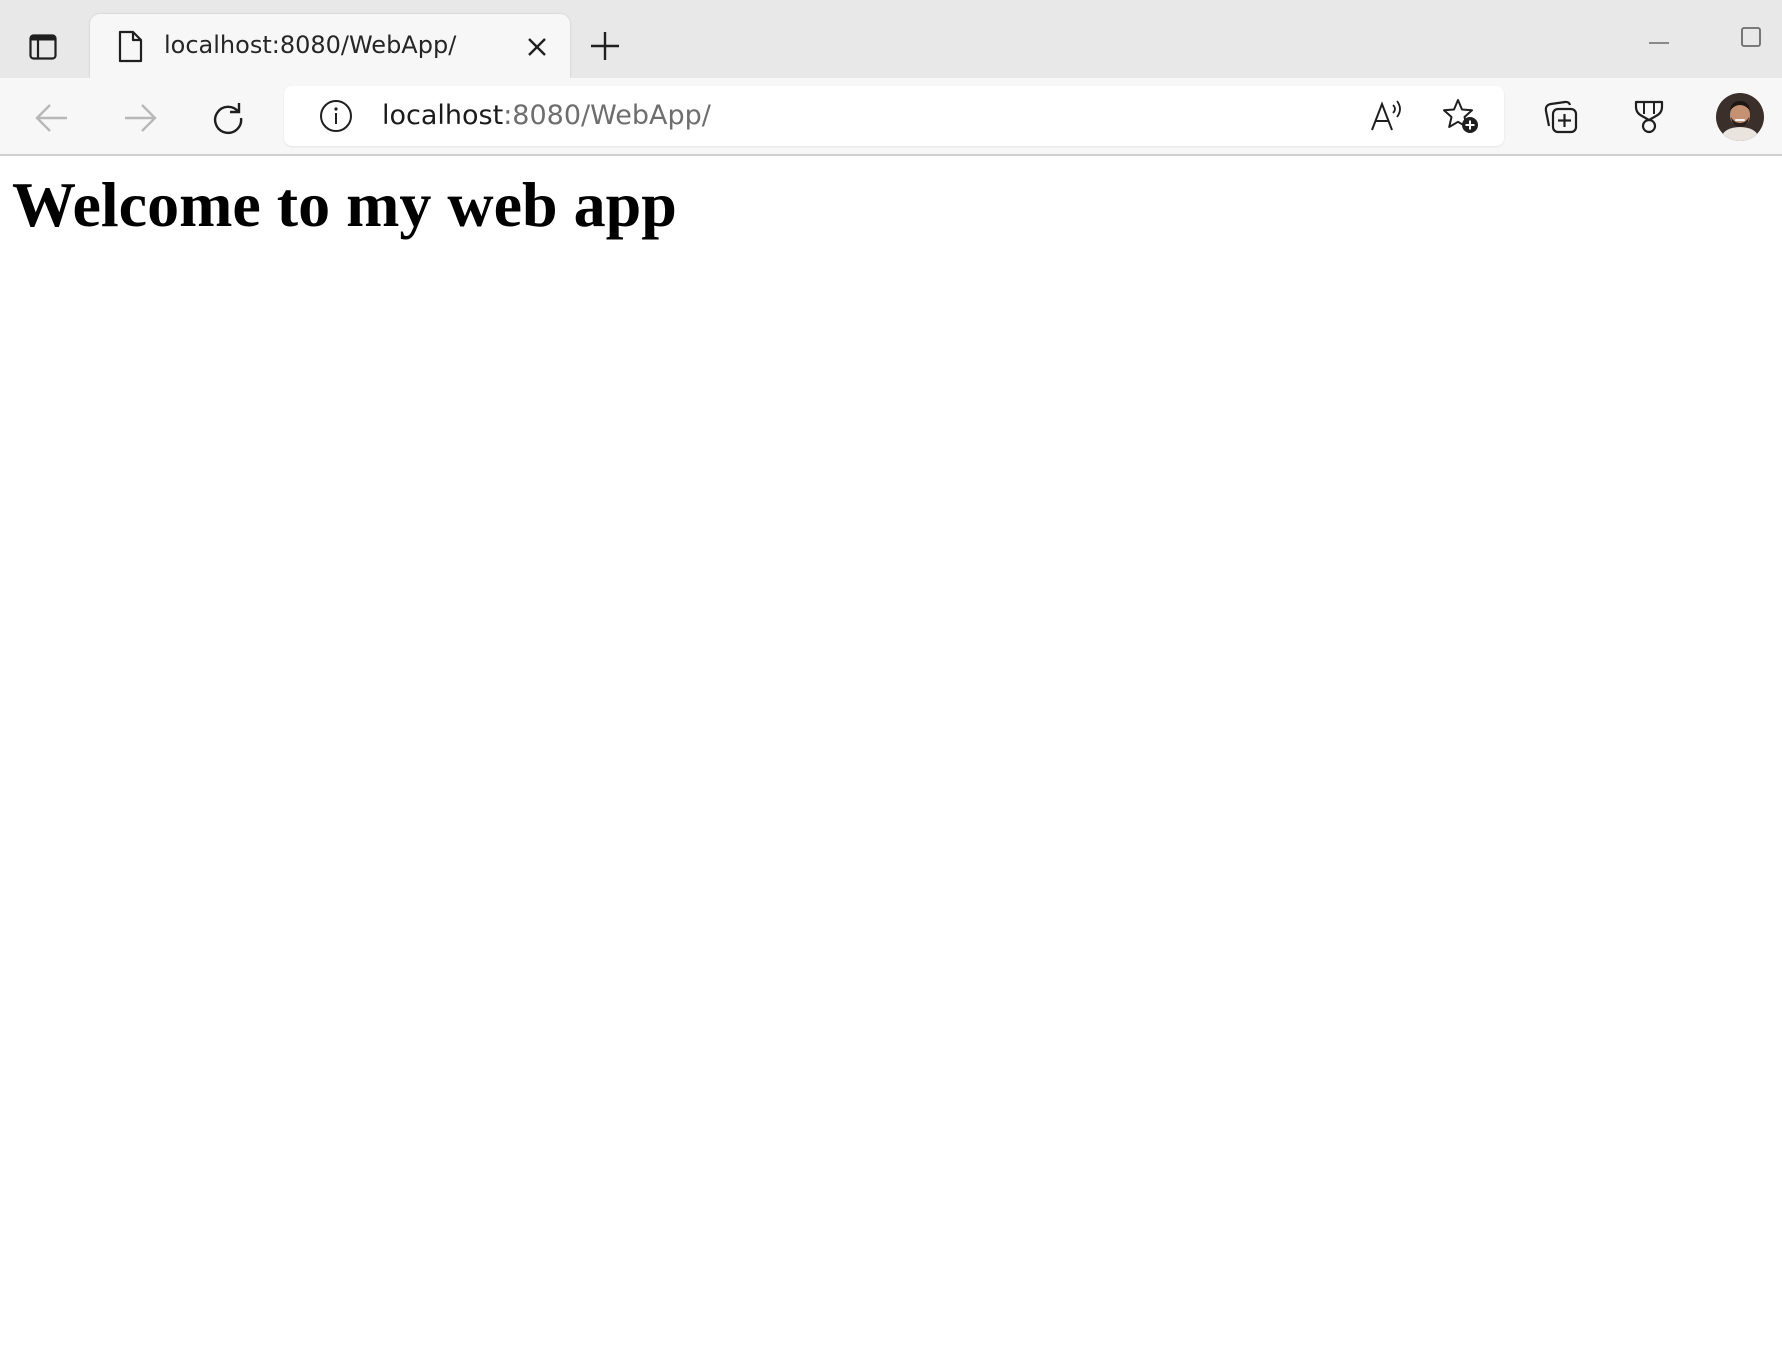 The image size is (1782, 1358). What do you see at coordinates (310, 45) in the screenshot?
I see `tab-title: localhost:8080/WebApp/` at bounding box center [310, 45].